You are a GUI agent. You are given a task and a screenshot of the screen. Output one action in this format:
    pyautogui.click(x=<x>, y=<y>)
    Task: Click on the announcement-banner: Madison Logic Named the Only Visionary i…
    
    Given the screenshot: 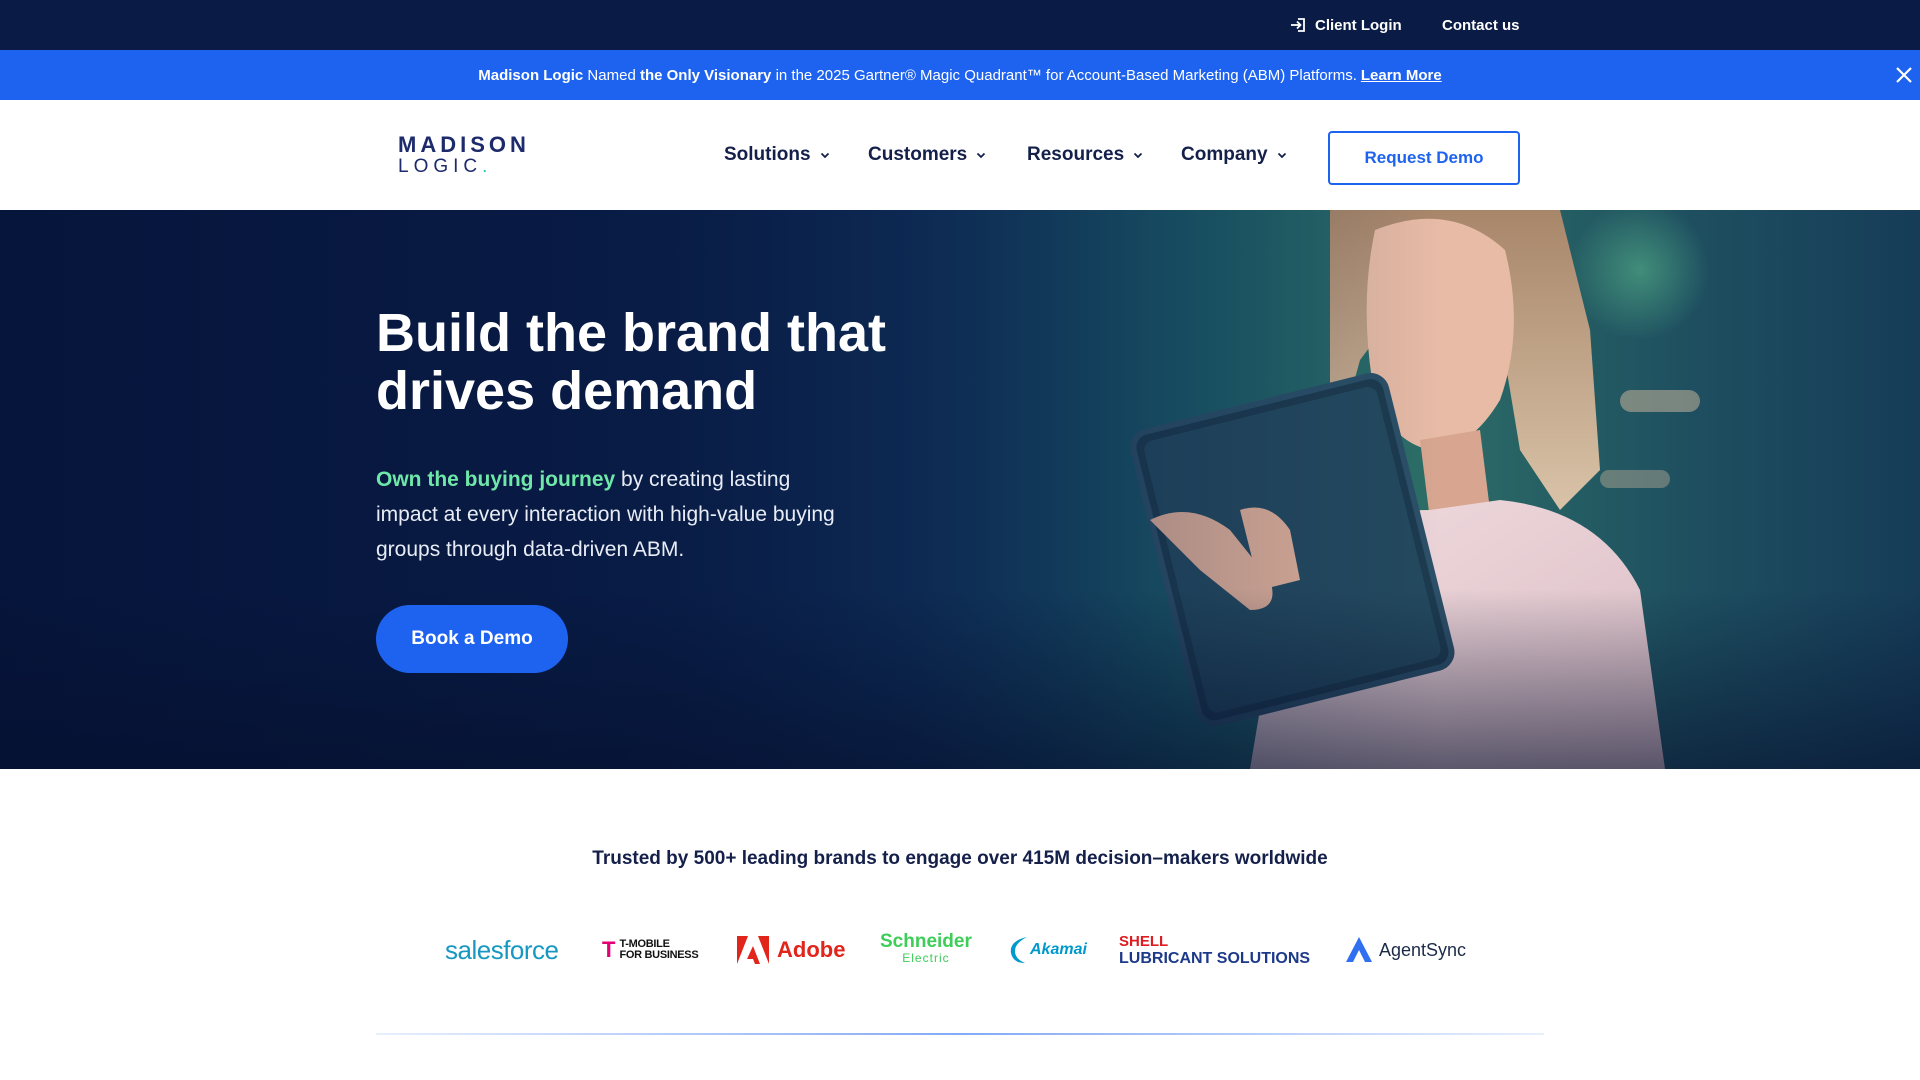 What is the action you would take?
    pyautogui.click(x=960, y=75)
    